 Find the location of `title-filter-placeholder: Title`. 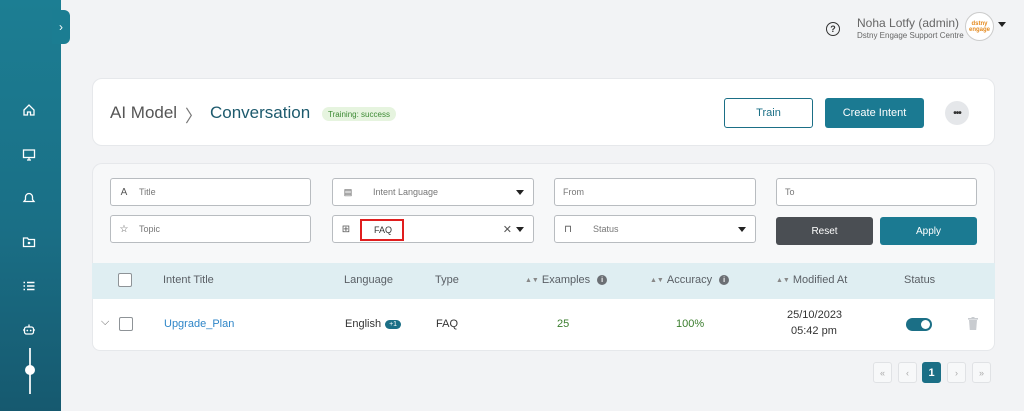

title-filter-placeholder: Title is located at coordinates (147, 192).